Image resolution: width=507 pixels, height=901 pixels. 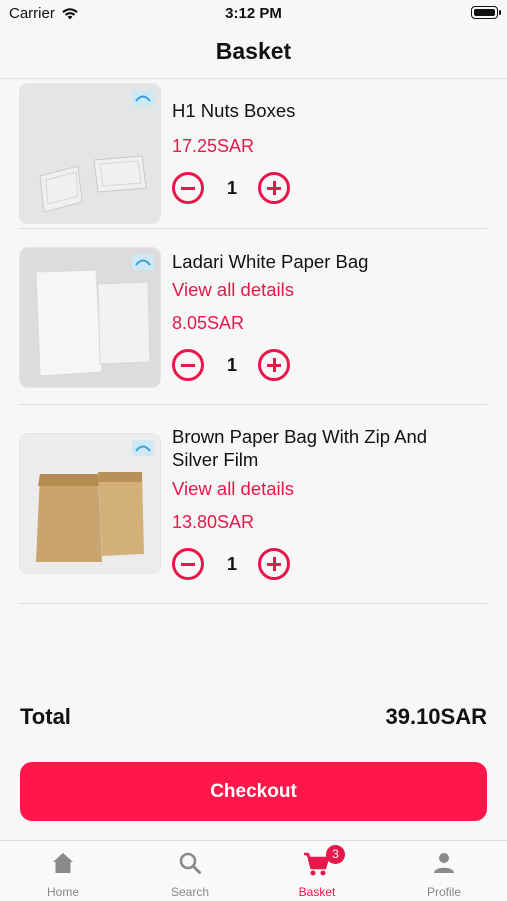 I want to click on clock: 3:12 PM, so click(x=253, y=13).